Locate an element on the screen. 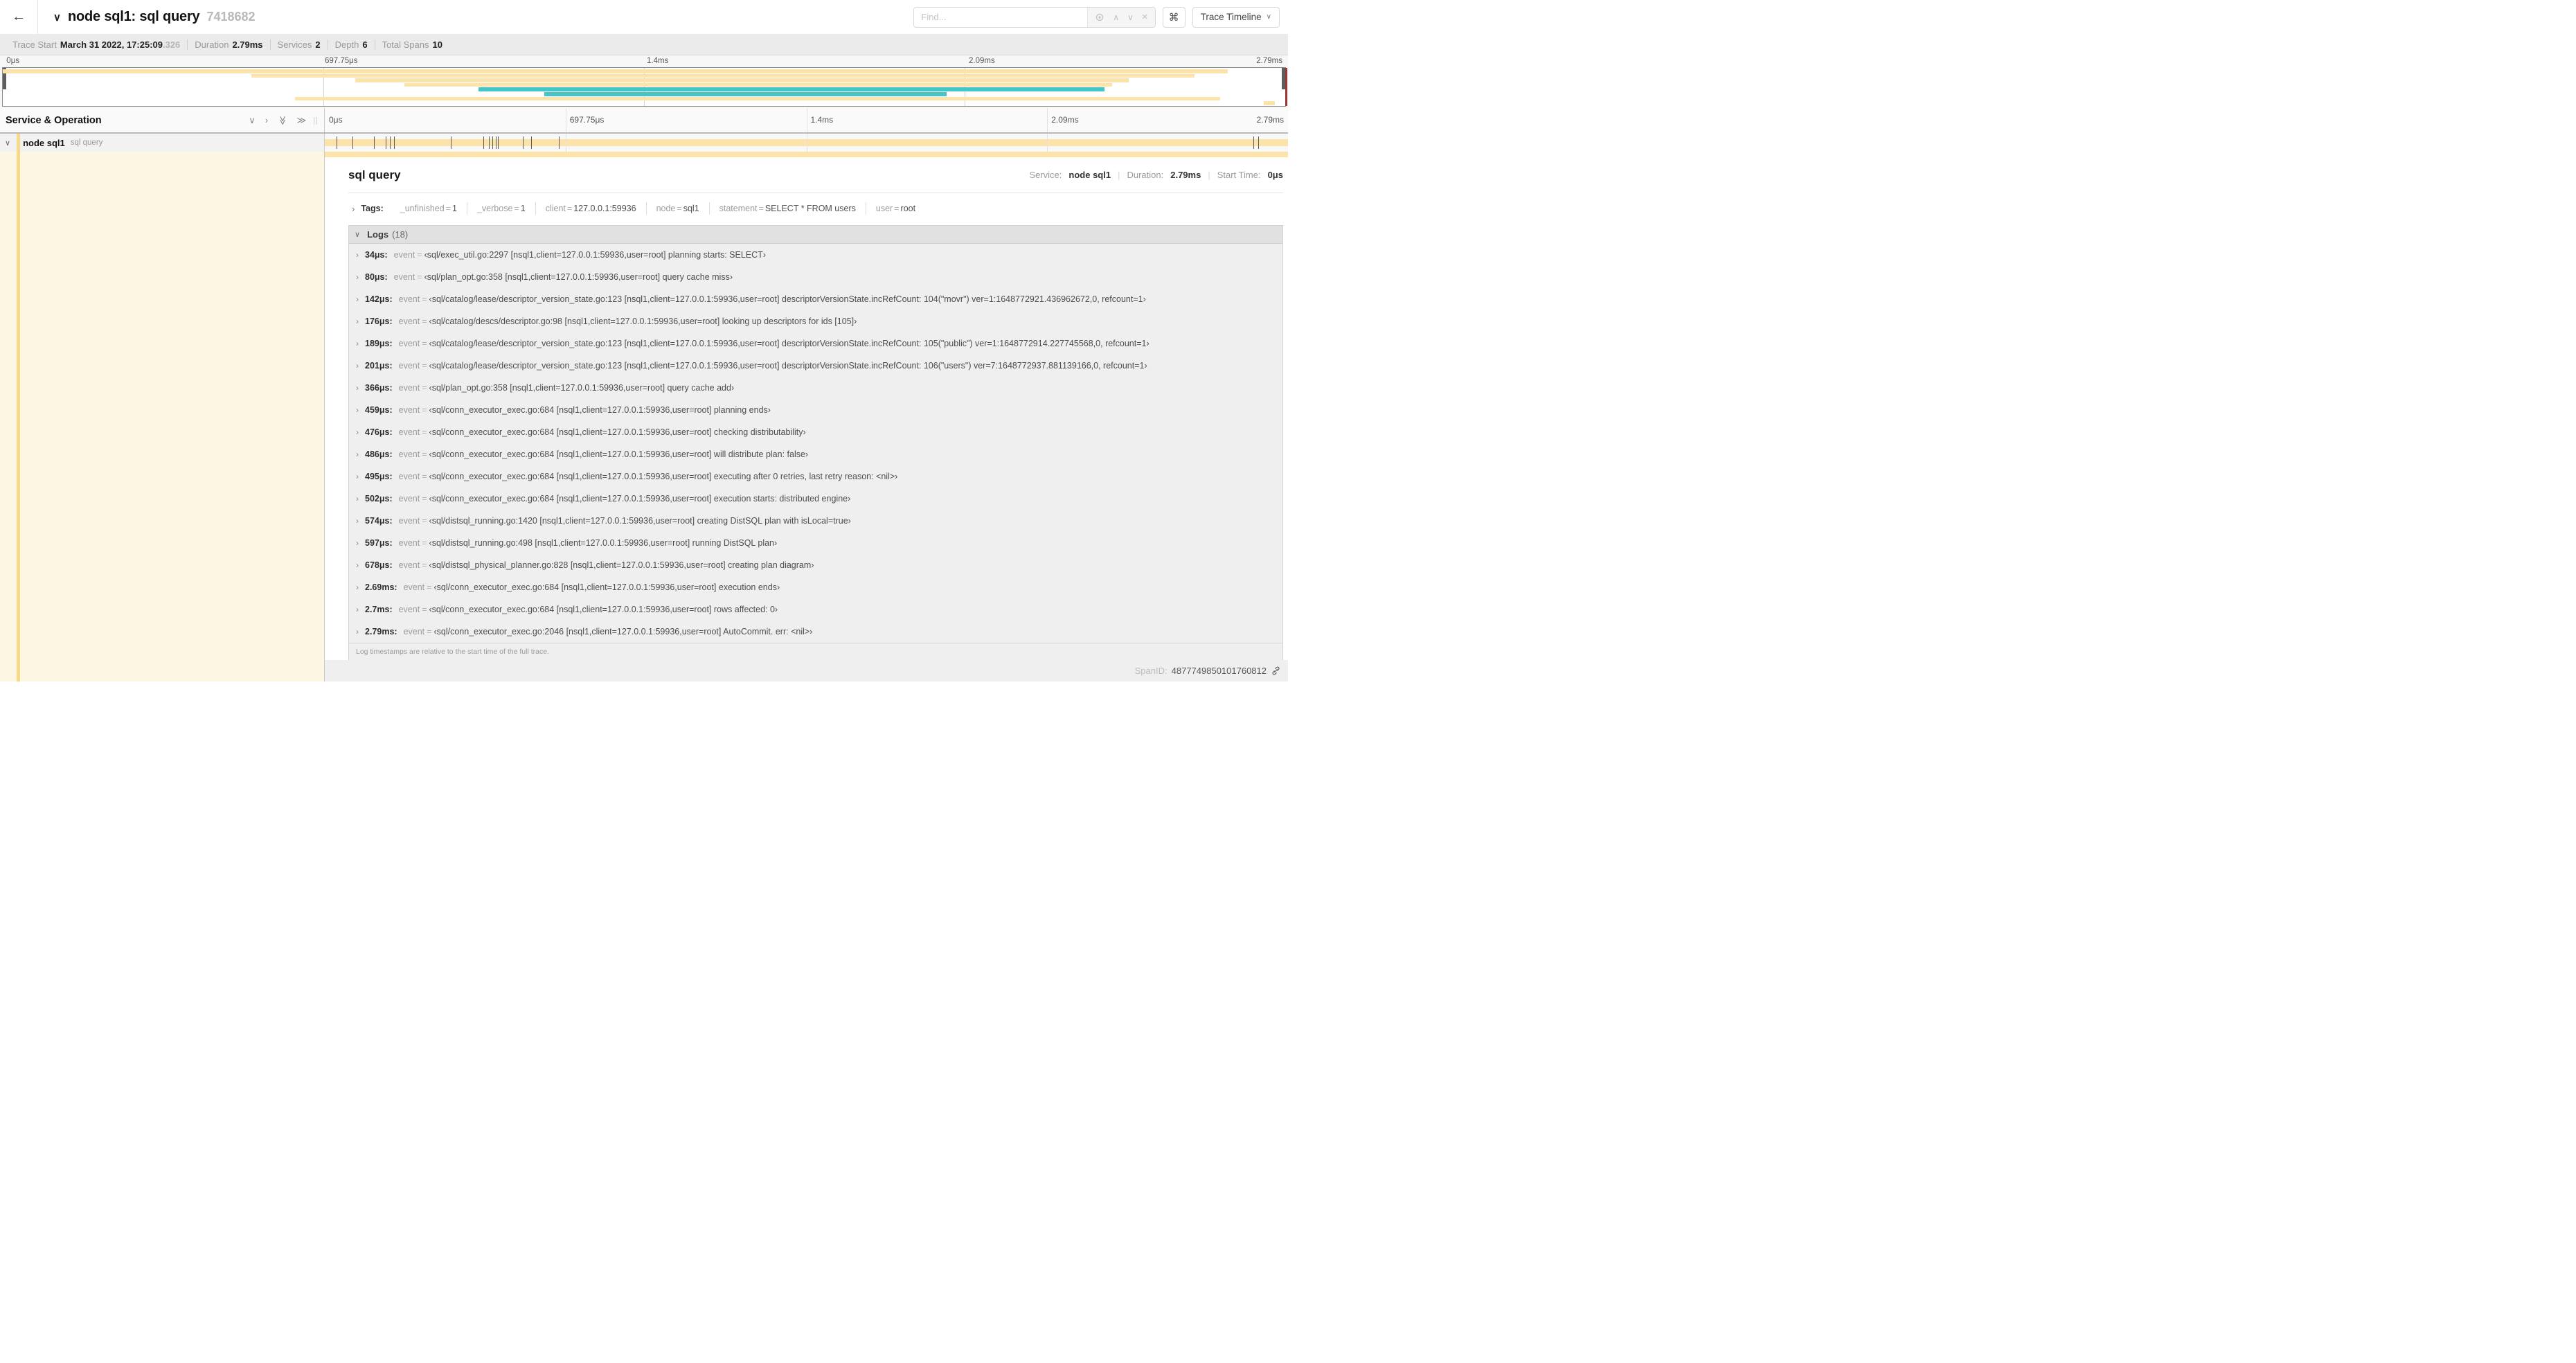 The width and height of the screenshot is (2576, 1363). collapse-one-icon: ∨ is located at coordinates (253, 121).